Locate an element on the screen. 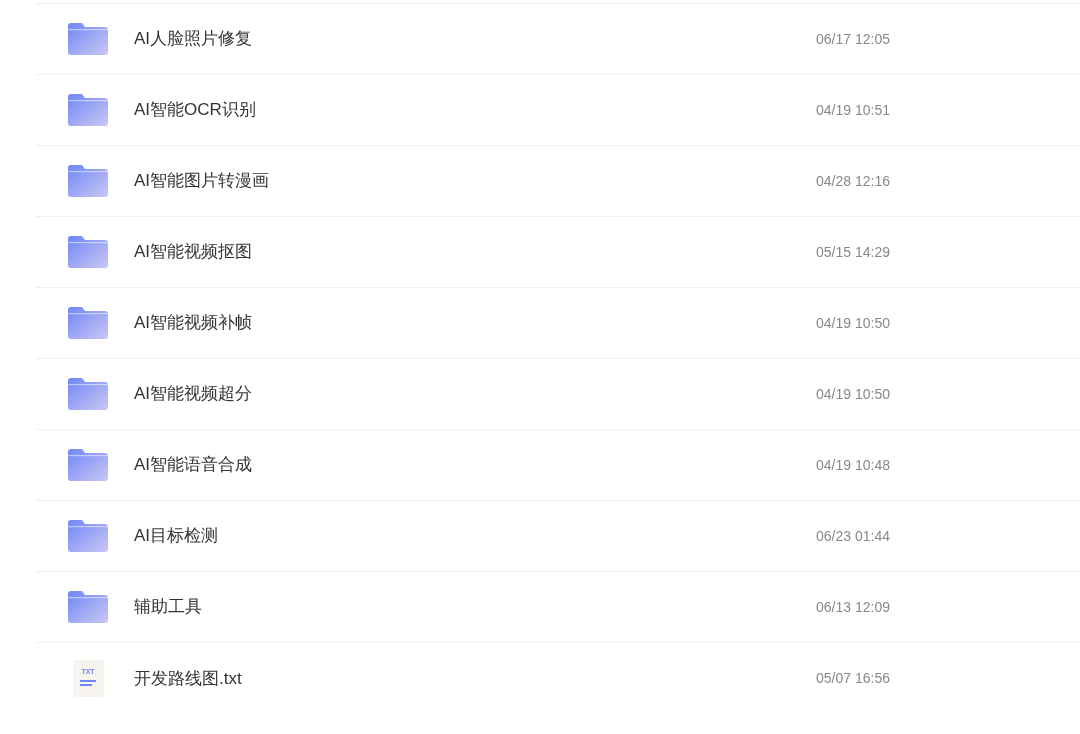  file-name: AI智能图片转漫画 is located at coordinates (454, 181).